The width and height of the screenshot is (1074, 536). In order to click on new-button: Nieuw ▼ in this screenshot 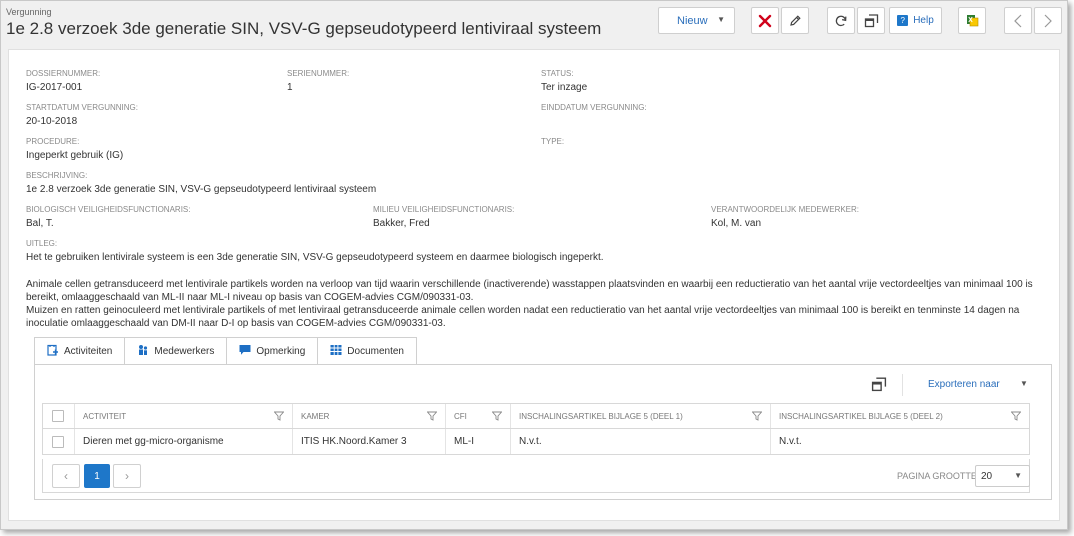, I will do `click(696, 20)`.